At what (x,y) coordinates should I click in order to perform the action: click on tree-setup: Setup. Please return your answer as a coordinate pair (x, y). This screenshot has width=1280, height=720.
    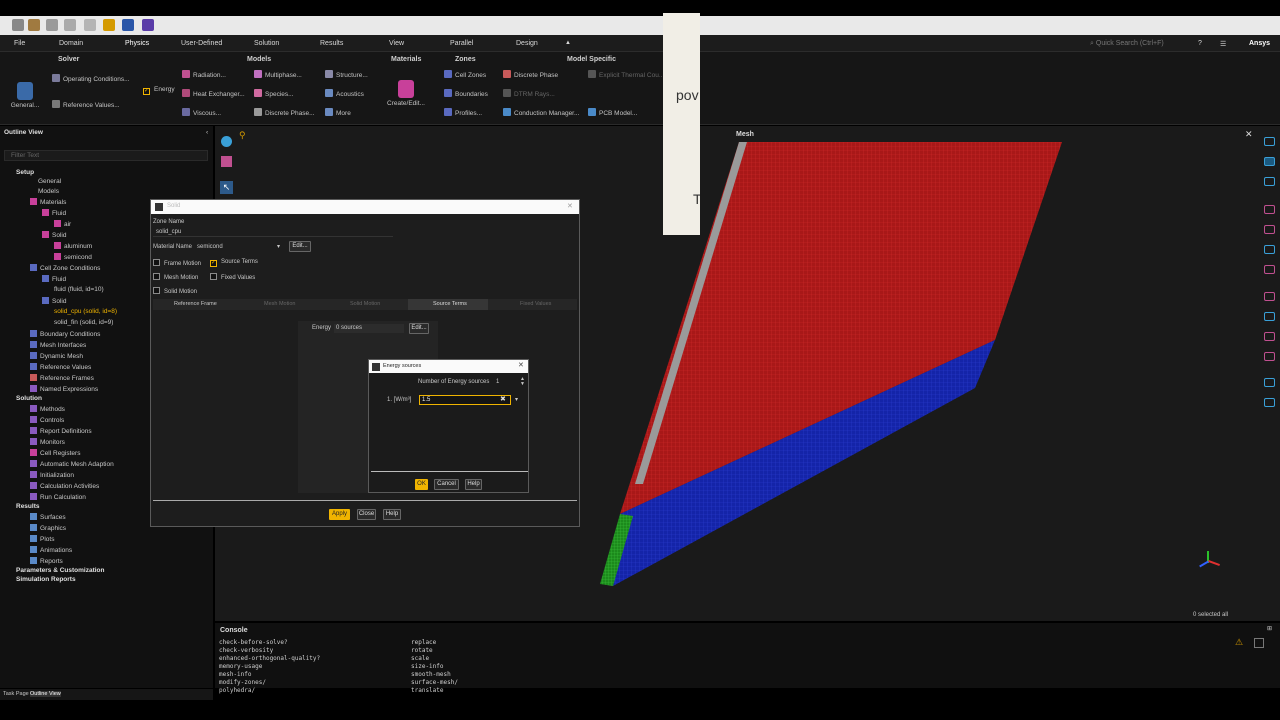
    Looking at the image, I should click on (25, 172).